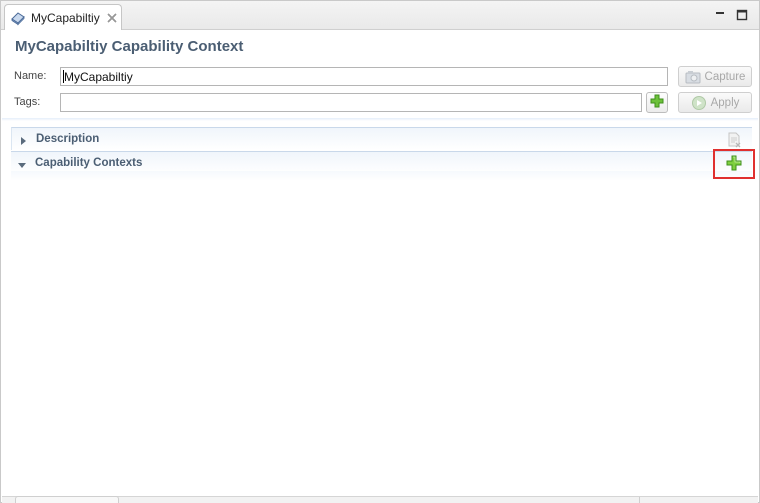  What do you see at coordinates (18, 18) in the screenshot?
I see `capability-context-icon` at bounding box center [18, 18].